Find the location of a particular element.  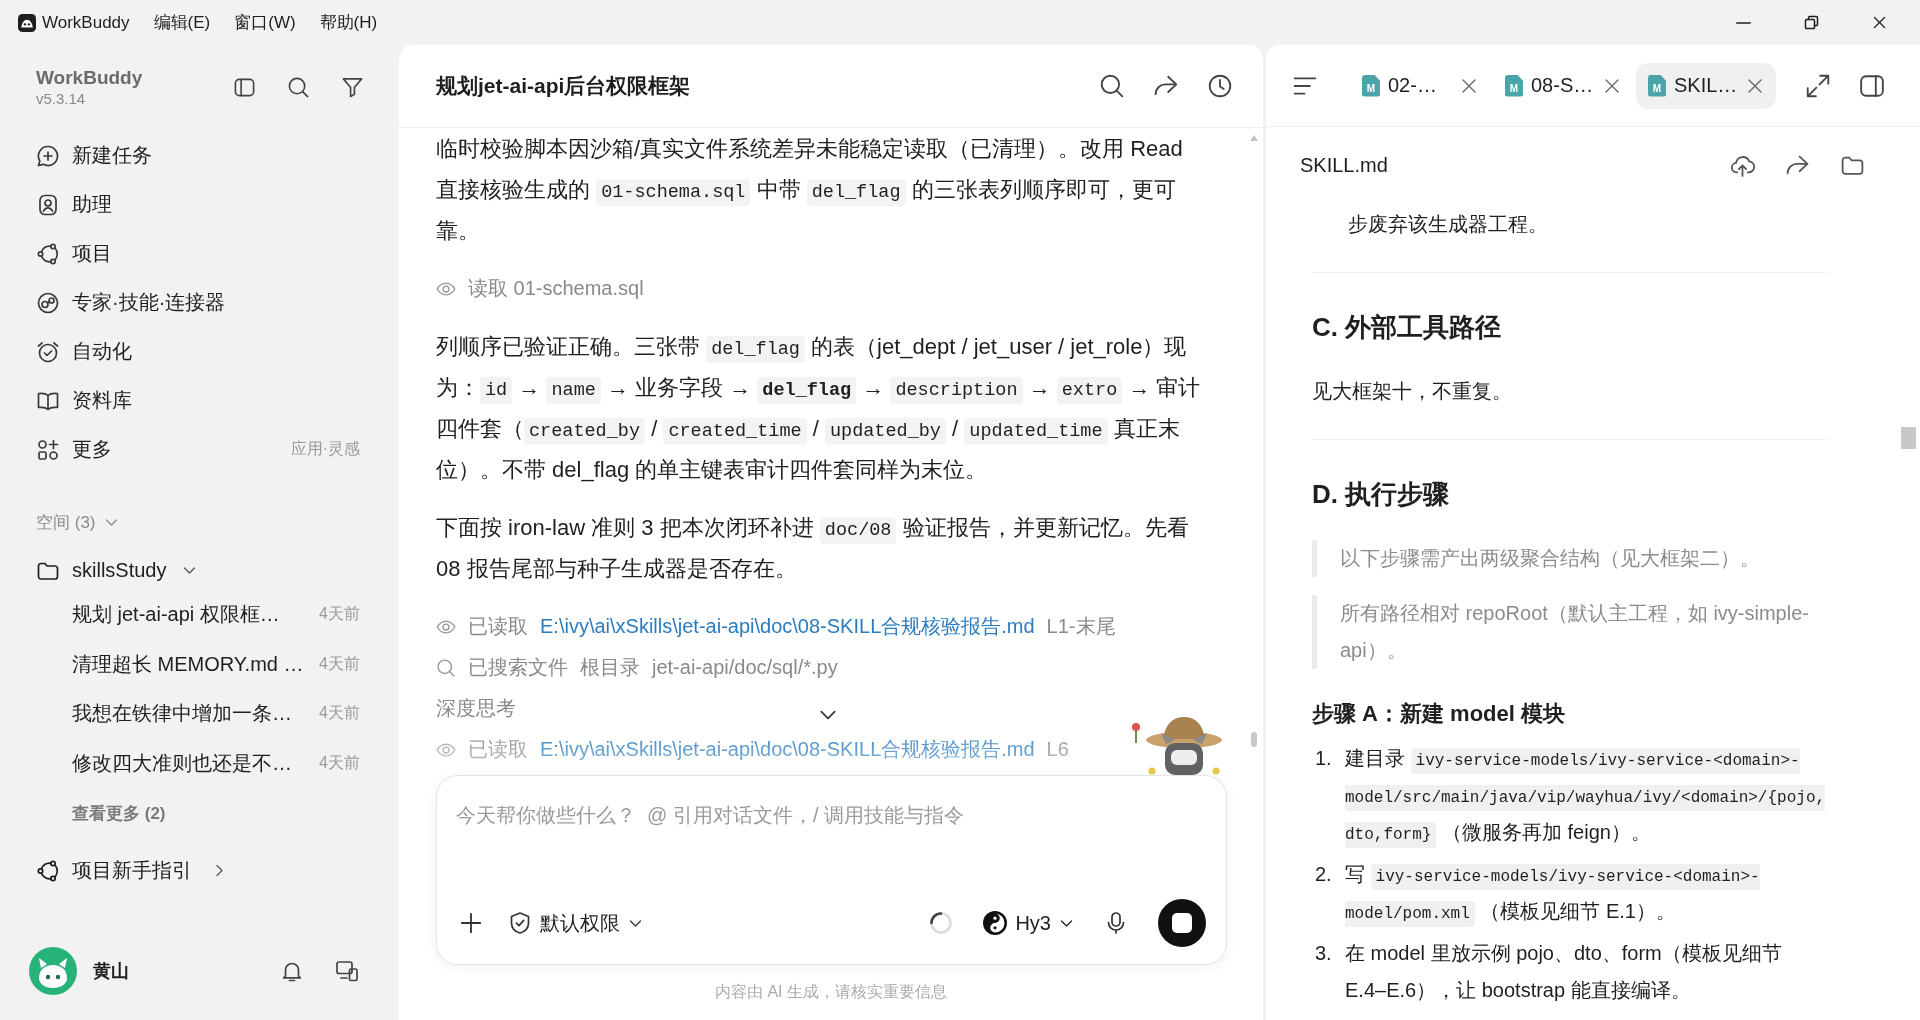

task-item: 我想在铁律中增加一条… 4天前 is located at coordinates (198, 714).